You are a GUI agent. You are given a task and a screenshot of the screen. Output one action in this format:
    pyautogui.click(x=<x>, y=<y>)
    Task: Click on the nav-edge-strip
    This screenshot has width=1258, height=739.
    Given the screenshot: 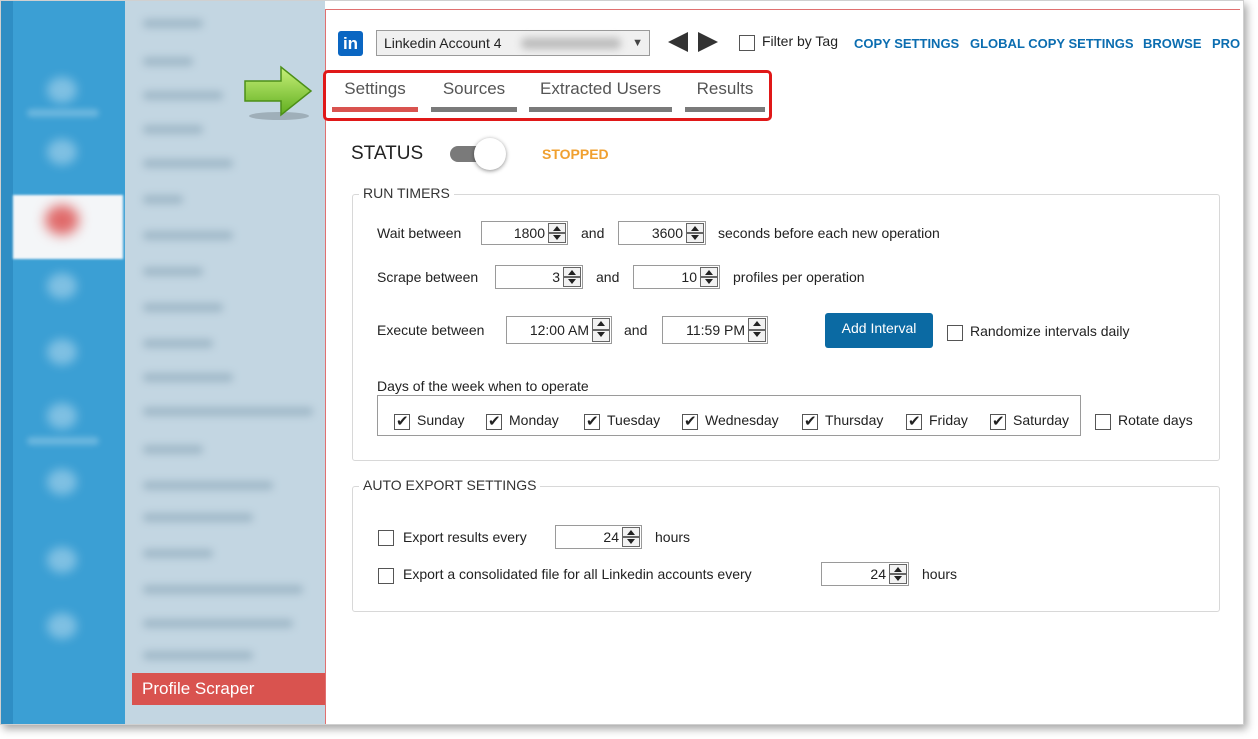 What is the action you would take?
    pyautogui.click(x=7, y=362)
    